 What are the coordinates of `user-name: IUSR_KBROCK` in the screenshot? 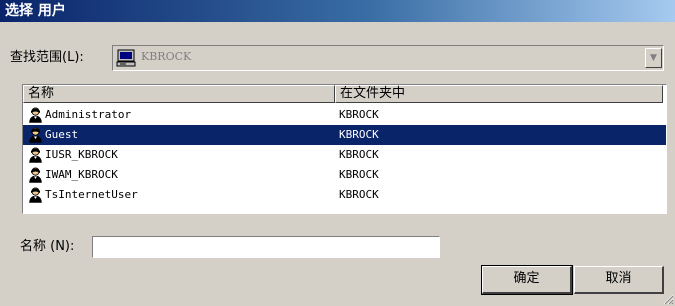 It's located at (81, 154).